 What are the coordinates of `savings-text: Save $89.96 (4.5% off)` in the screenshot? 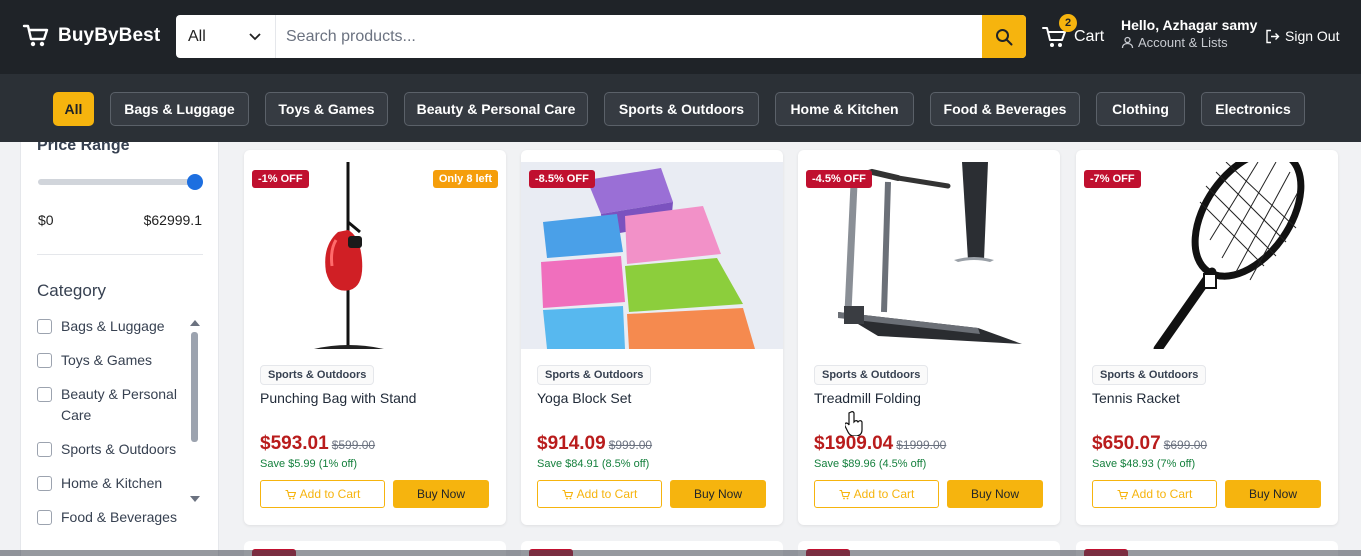 It's located at (870, 464).